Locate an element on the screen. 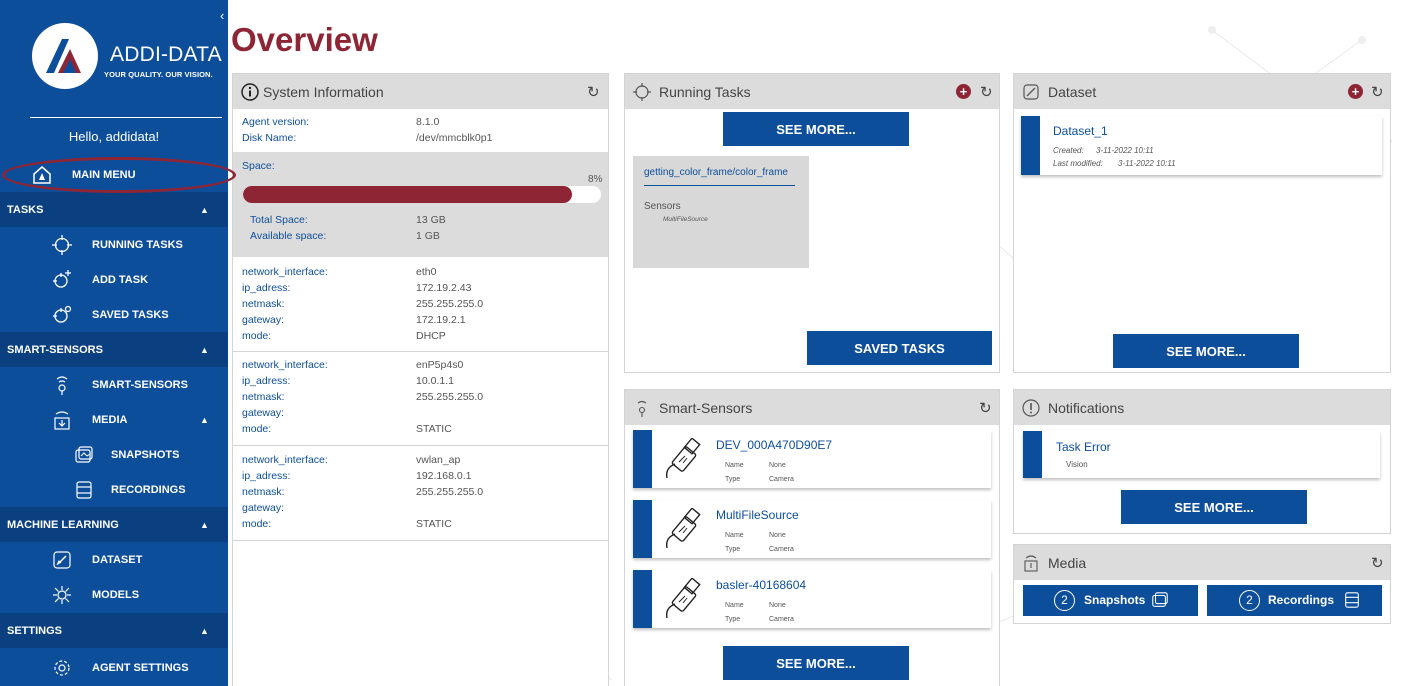 This screenshot has height=686, width=1403. section-smart-sensors: SMART-SENSORS ▲ is located at coordinates (114, 349).